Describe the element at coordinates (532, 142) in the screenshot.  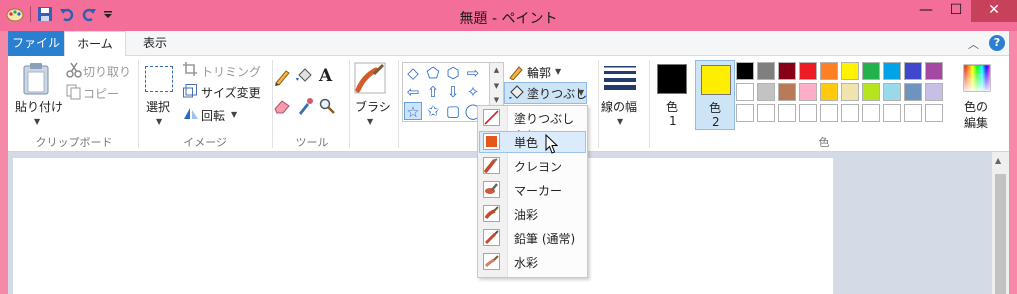
I see `menu-item-solid-color: 単色` at that location.